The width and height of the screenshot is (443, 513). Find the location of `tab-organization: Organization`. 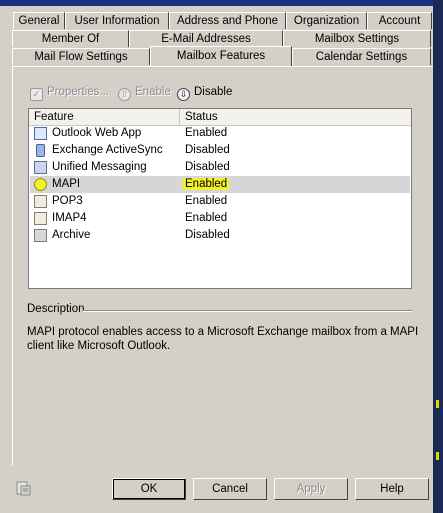

tab-organization: Organization is located at coordinates (326, 20).